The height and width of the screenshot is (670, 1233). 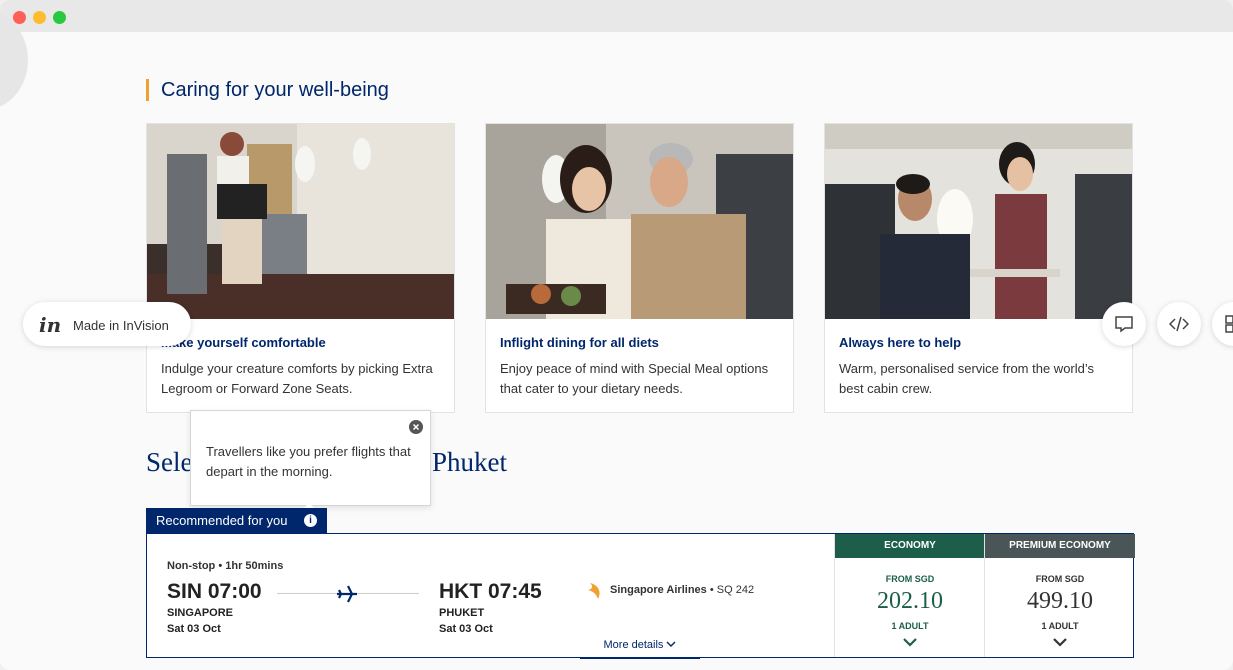 I want to click on card-photo-dining, so click(x=639, y=221).